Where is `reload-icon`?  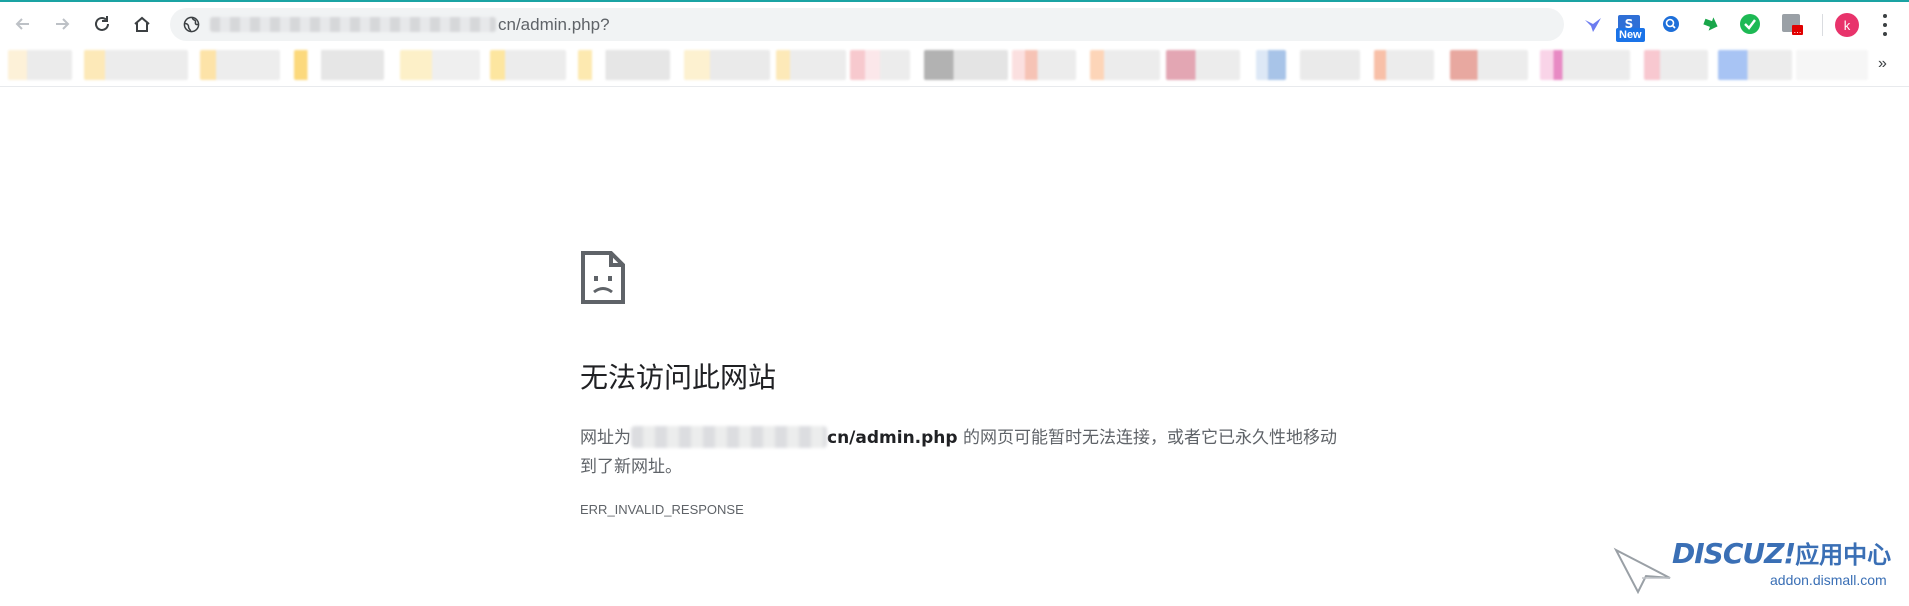 reload-icon is located at coordinates (102, 23).